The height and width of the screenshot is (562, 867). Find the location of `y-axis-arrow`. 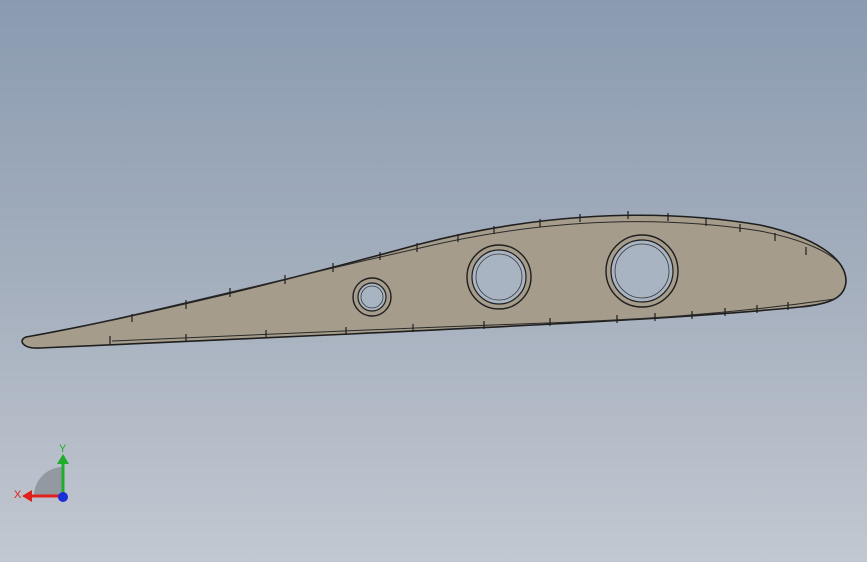

y-axis-arrow is located at coordinates (63, 459).